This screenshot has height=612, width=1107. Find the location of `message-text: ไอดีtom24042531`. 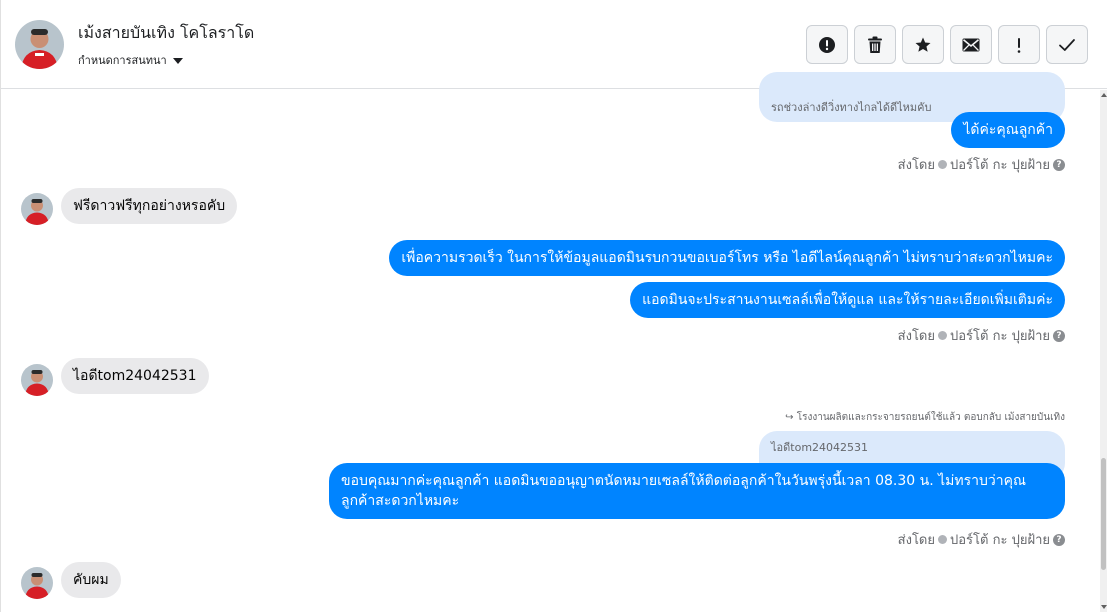

message-text: ไอดีtom24042531 is located at coordinates (135, 376).